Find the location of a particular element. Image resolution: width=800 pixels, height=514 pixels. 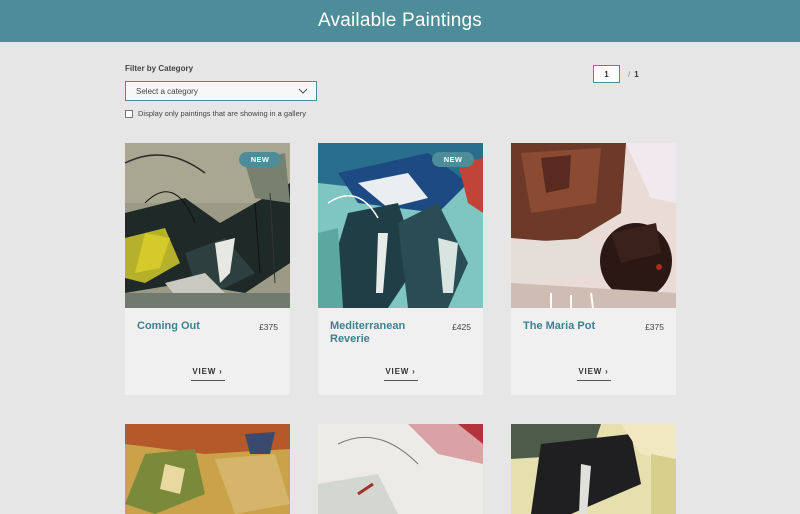

painting-title: Mediterranean Reverie is located at coordinates (380, 333).